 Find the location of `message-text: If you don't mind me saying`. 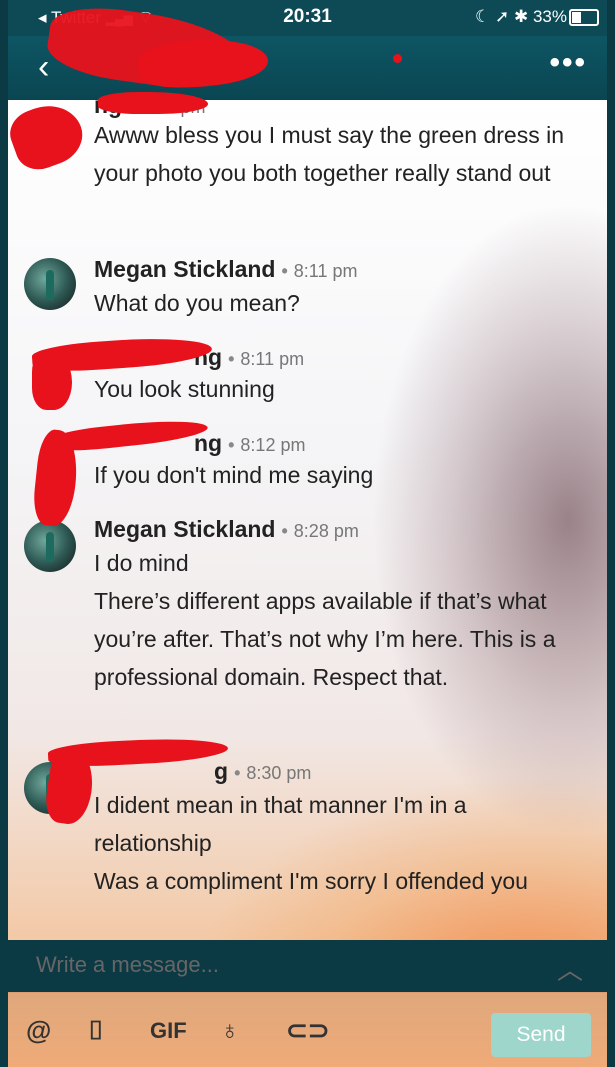

message-text: If you don't mind me saying is located at coordinates (234, 475).